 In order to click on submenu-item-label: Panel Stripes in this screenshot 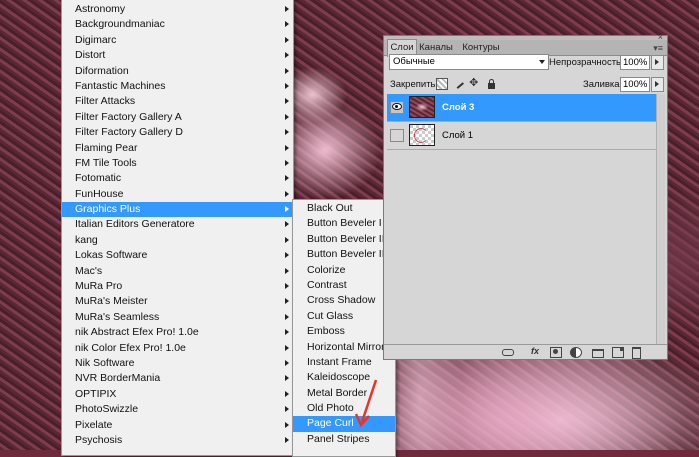, I will do `click(338, 438)`.